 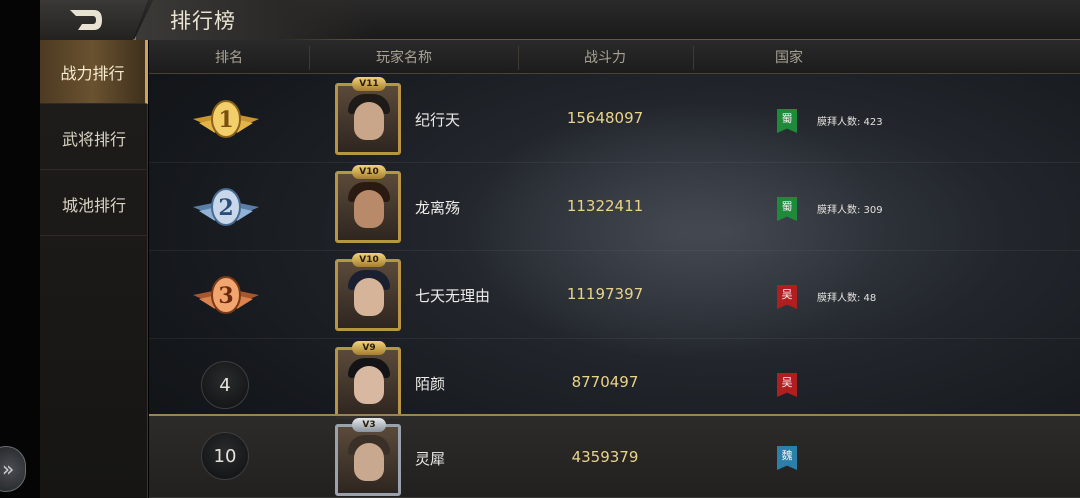 What do you see at coordinates (430, 384) in the screenshot?
I see `player-name: 陌颜` at bounding box center [430, 384].